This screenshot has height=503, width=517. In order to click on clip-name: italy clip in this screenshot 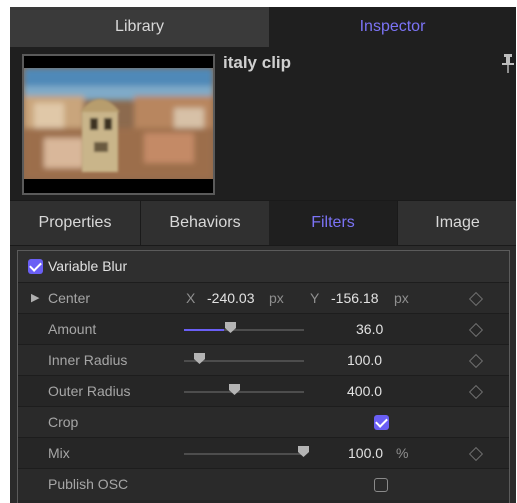, I will do `click(257, 62)`.